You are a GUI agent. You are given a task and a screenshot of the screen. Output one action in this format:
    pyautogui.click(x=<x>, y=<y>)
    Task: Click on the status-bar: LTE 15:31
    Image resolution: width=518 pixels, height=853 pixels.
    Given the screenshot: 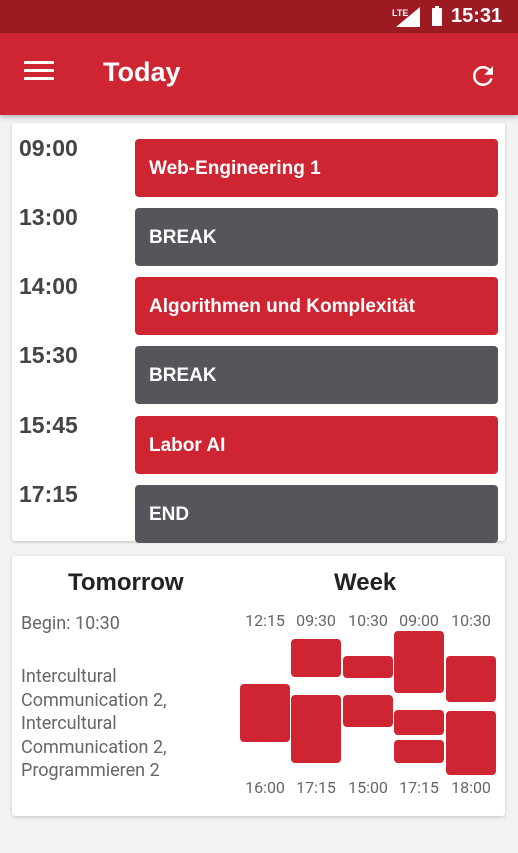 What is the action you would take?
    pyautogui.click(x=259, y=16)
    